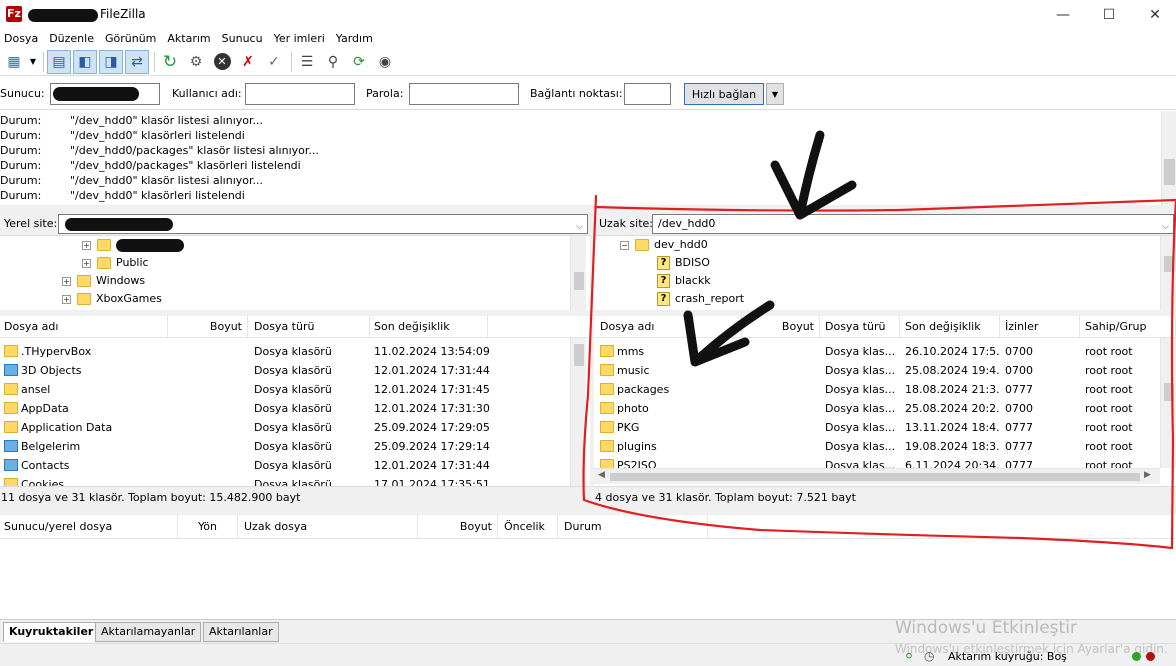 This screenshot has height=666, width=1176. I want to click on remote-tree-scrollbar, so click(1168, 273).